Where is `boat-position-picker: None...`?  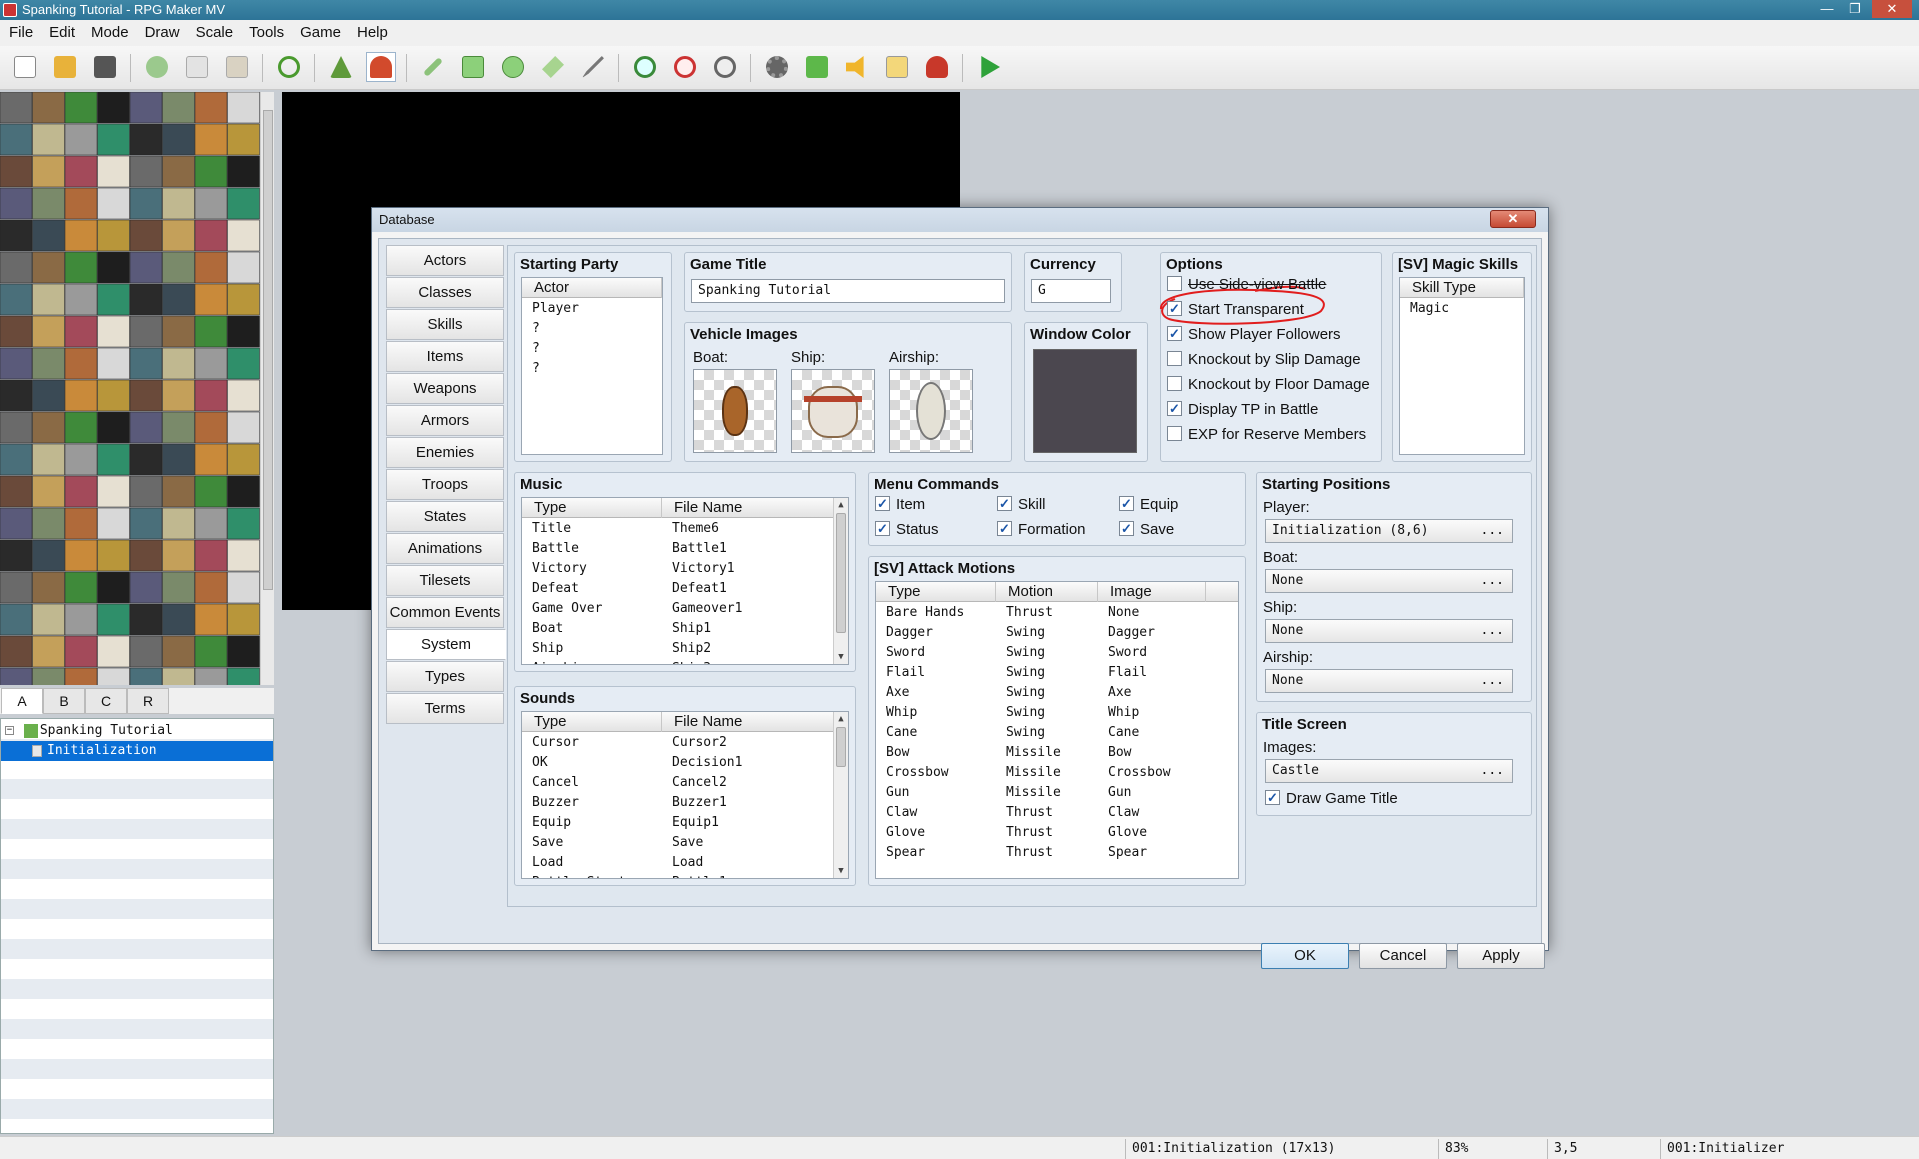 boat-position-picker: None... is located at coordinates (1389, 581).